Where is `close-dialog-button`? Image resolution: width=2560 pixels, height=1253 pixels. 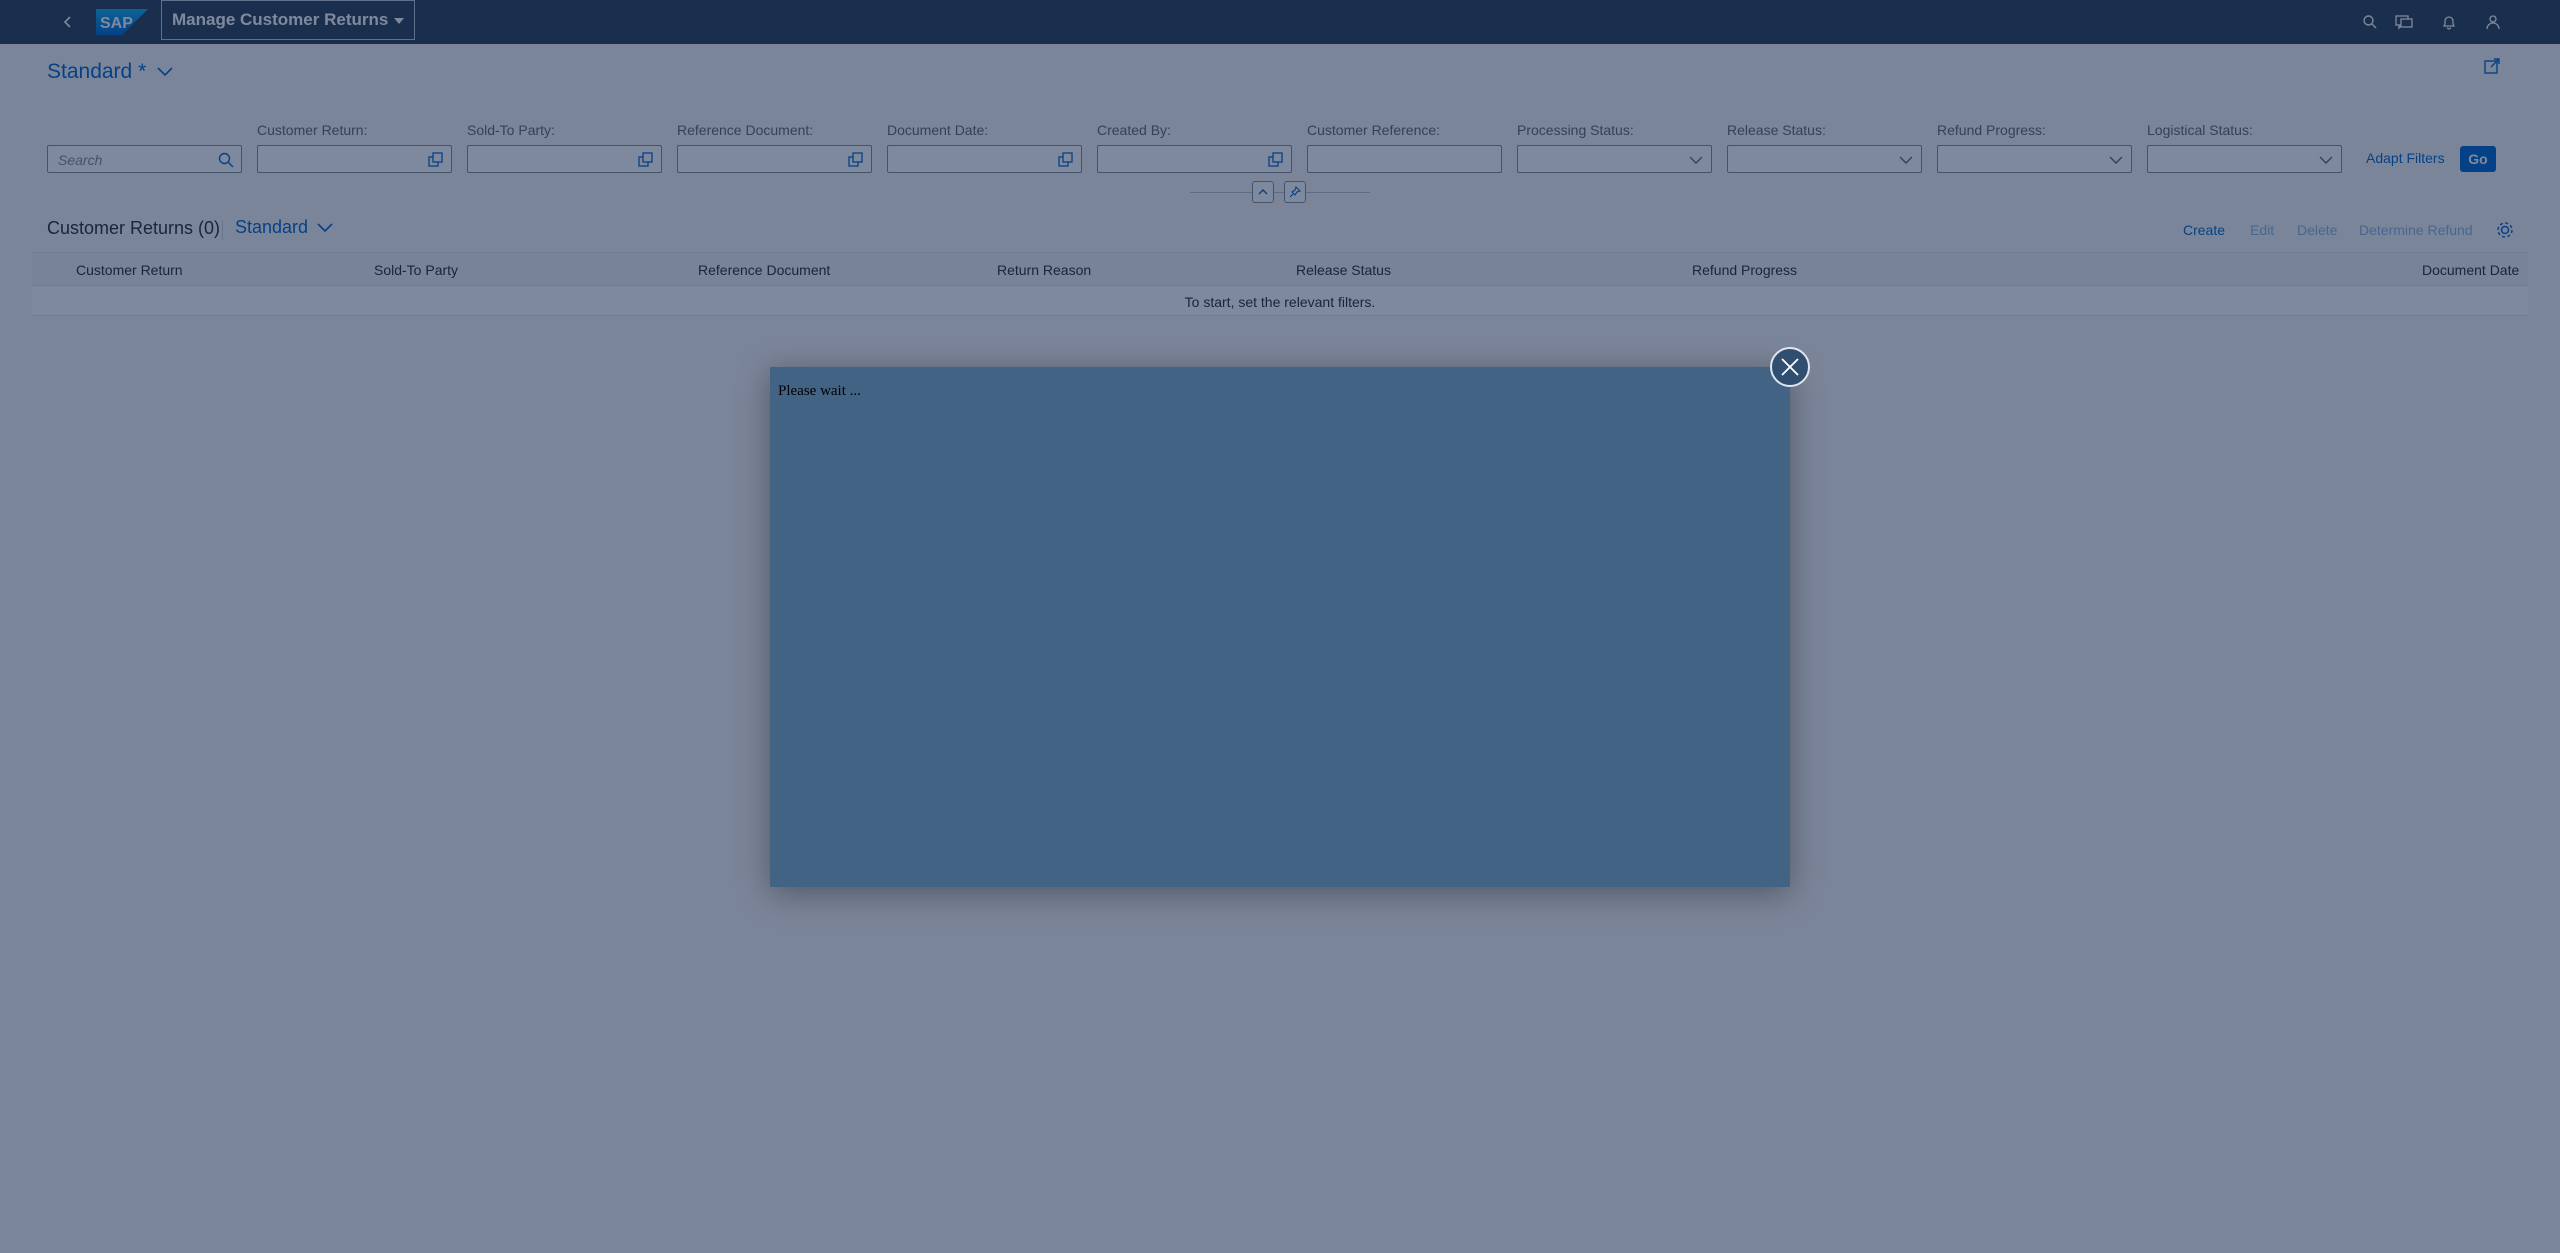
close-dialog-button is located at coordinates (1790, 367).